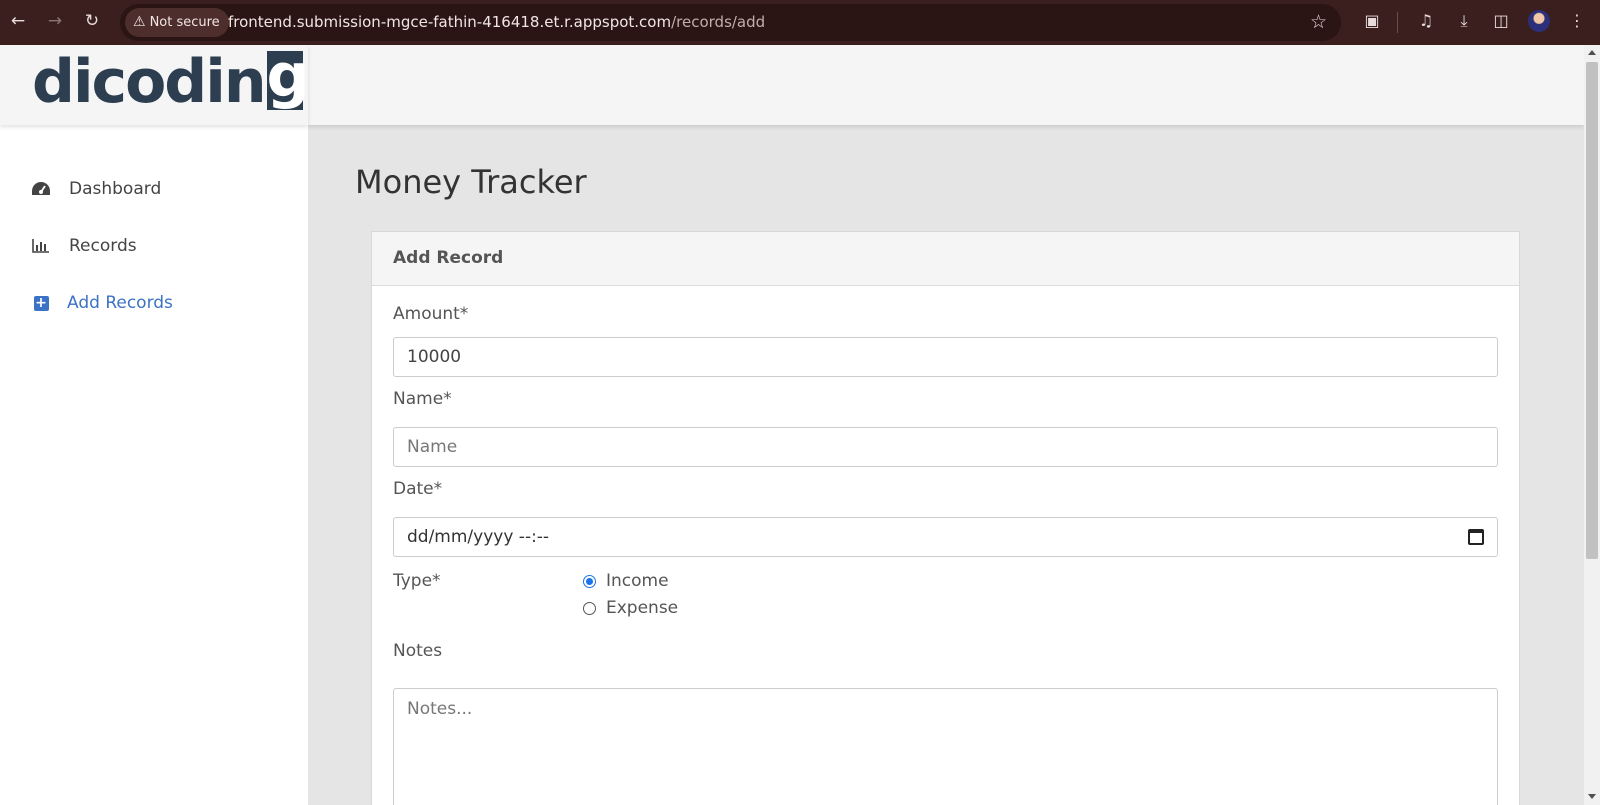 The height and width of the screenshot is (805, 1600). I want to click on dicoding-logo: dicoding, so click(171, 77).